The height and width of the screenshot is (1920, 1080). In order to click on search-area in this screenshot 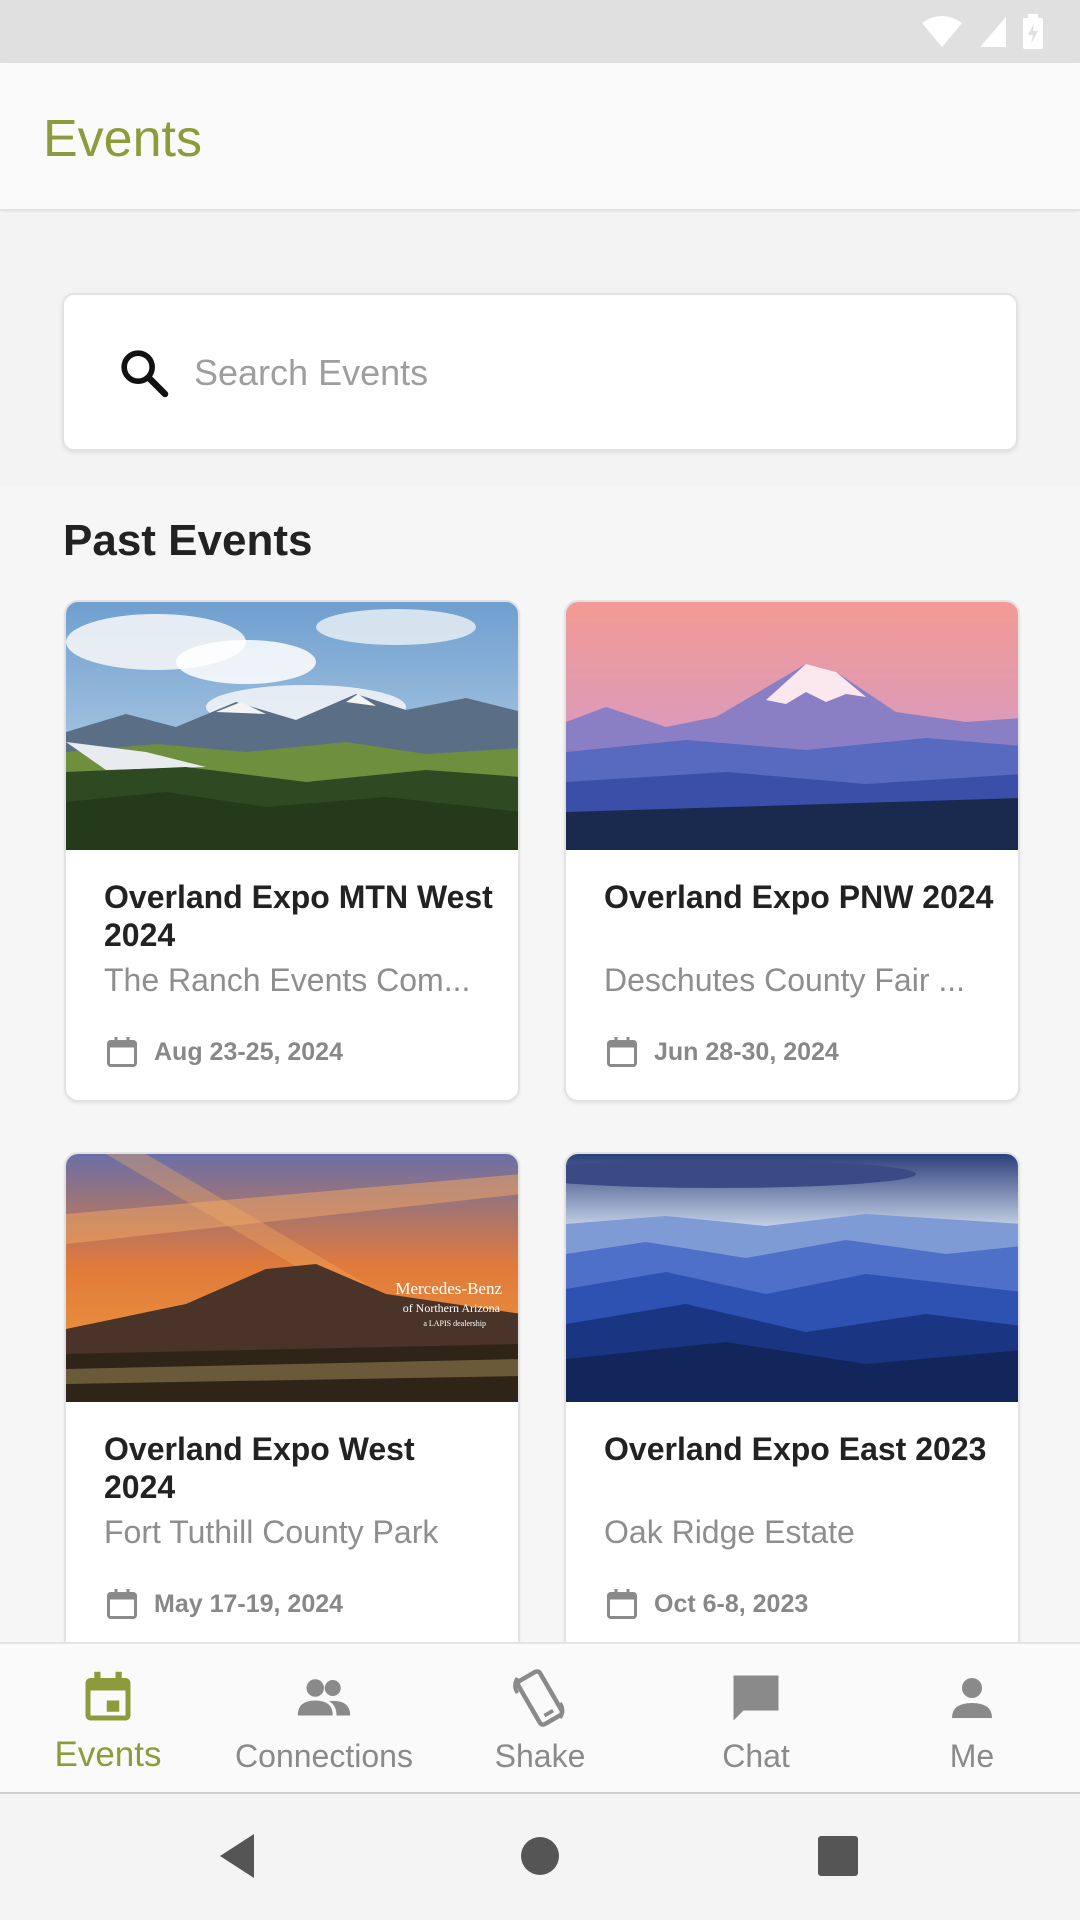, I will do `click(540, 349)`.